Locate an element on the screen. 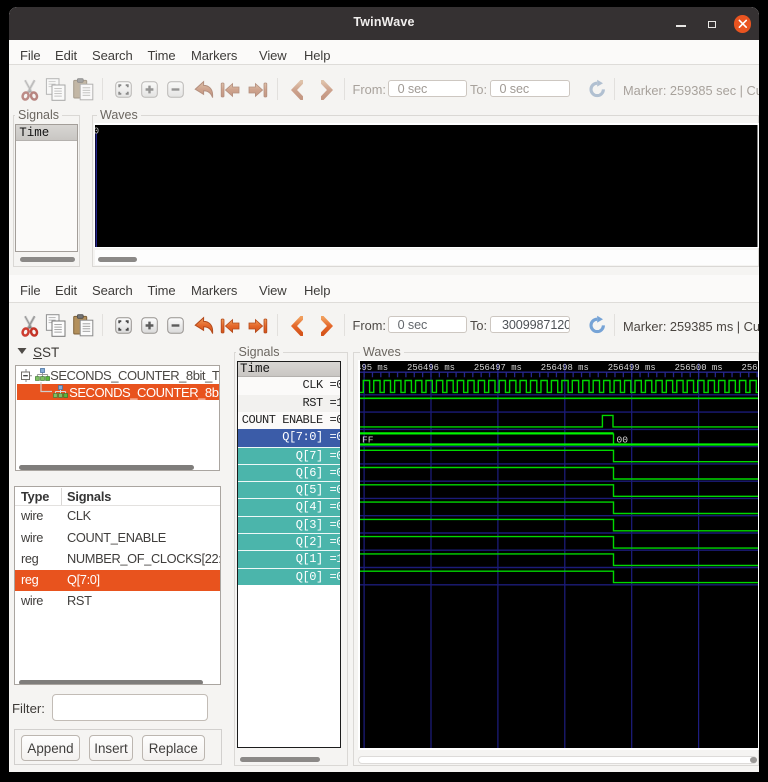  svg-text: FF is located at coordinates (368, 440).